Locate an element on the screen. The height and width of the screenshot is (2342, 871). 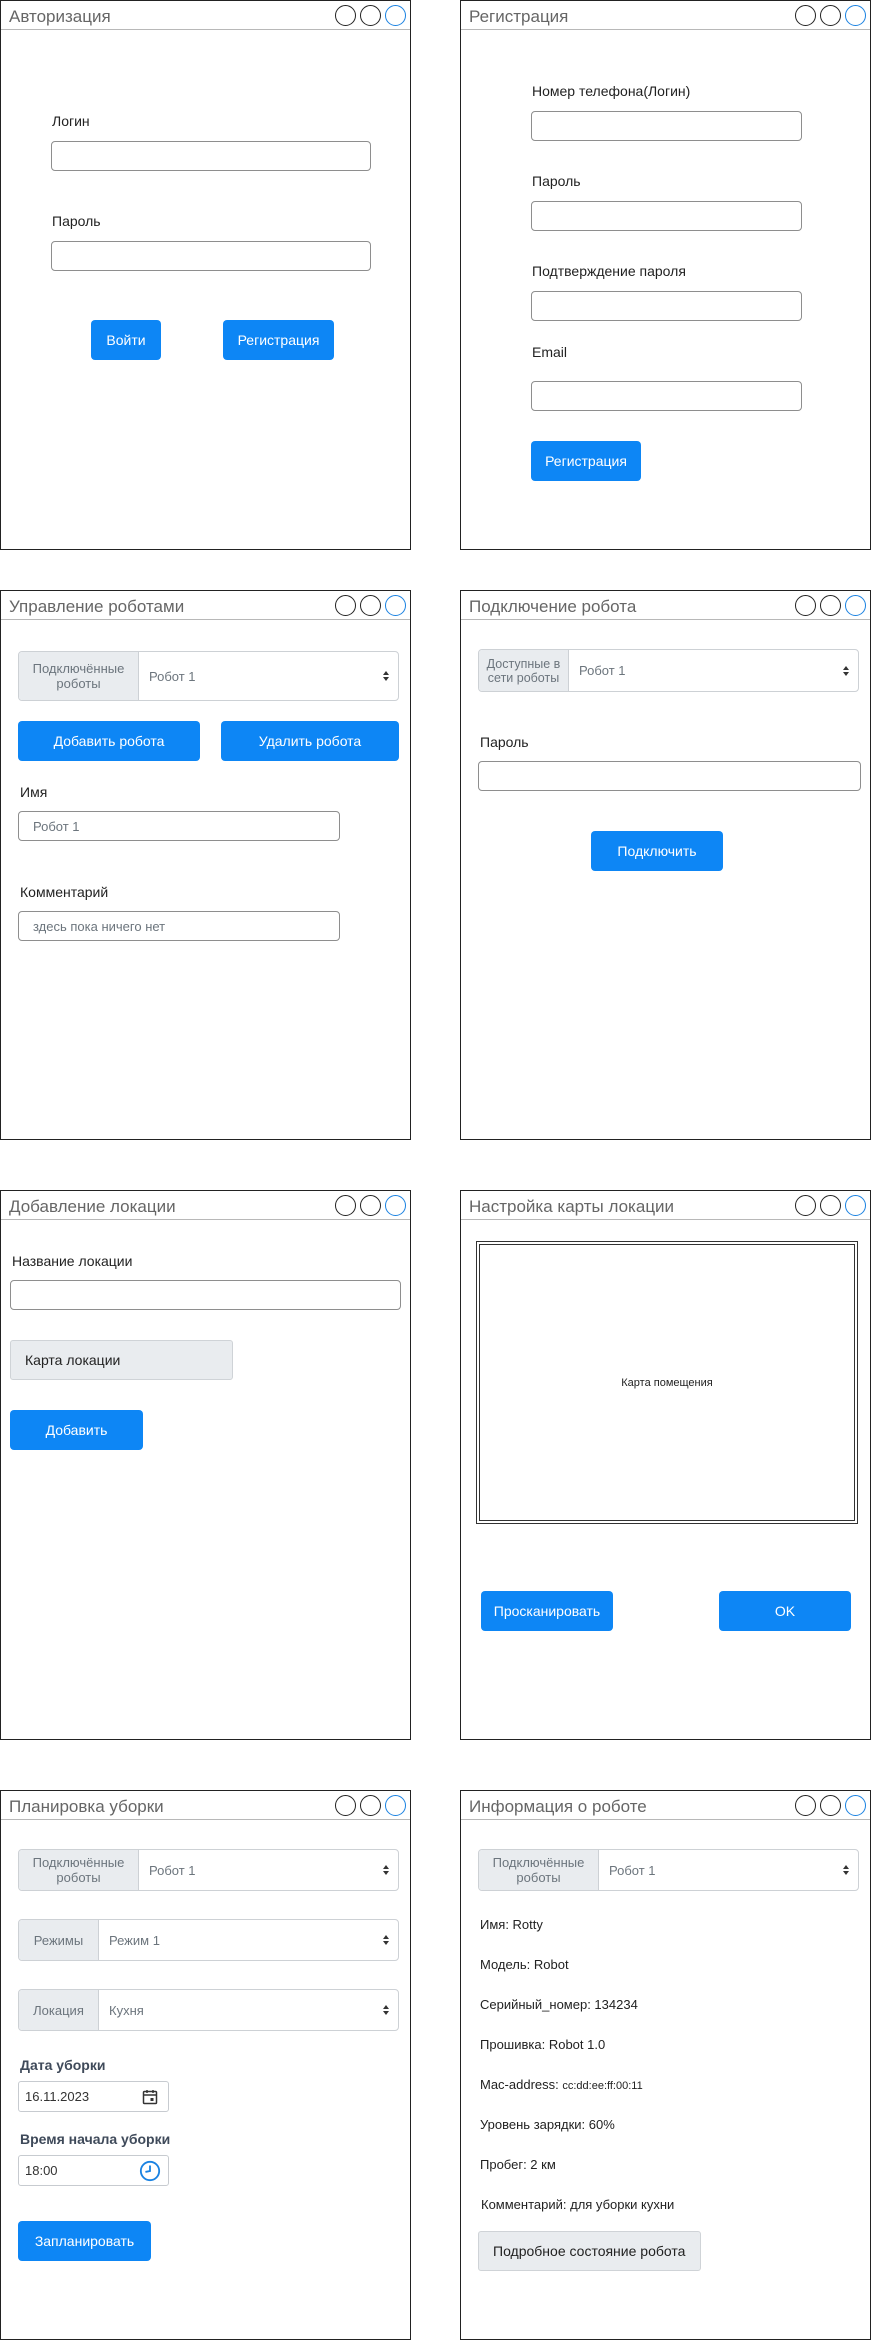
window-titlebar: Авторизация is located at coordinates (205, 15).